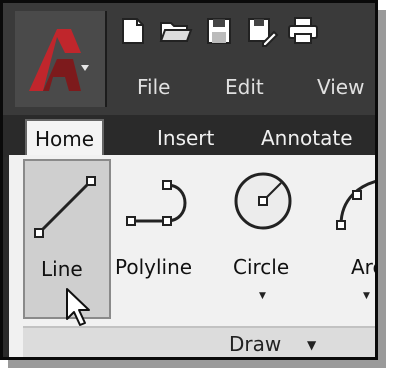  I want to click on draw-panel-footer: Draw ▼, so click(199, 341).